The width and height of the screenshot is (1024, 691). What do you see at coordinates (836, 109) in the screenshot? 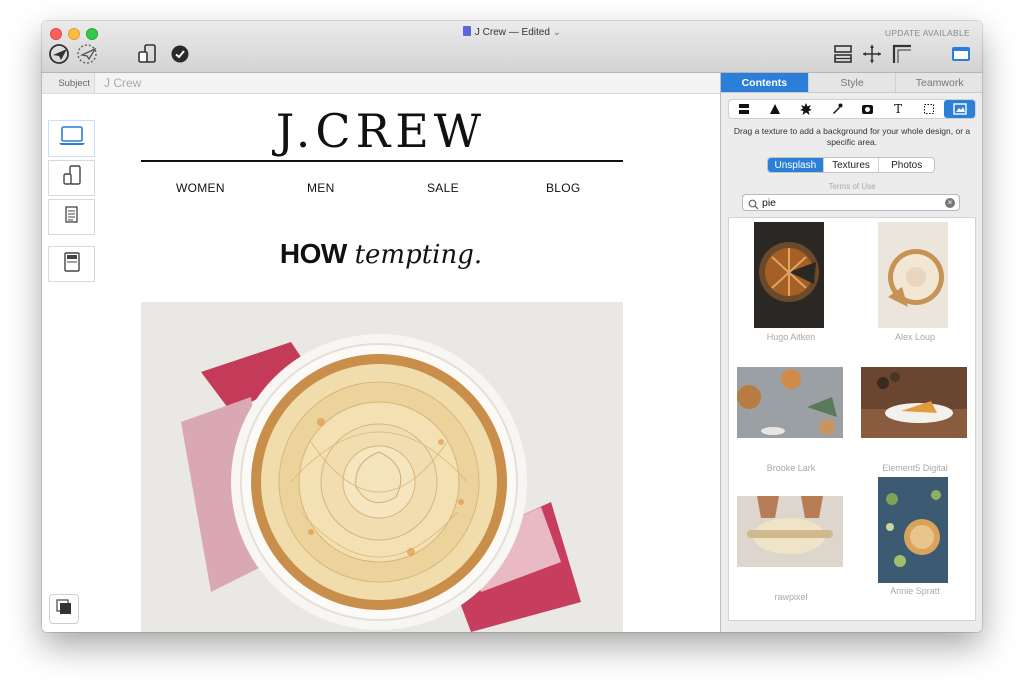
I see `dropper-icon` at bounding box center [836, 109].